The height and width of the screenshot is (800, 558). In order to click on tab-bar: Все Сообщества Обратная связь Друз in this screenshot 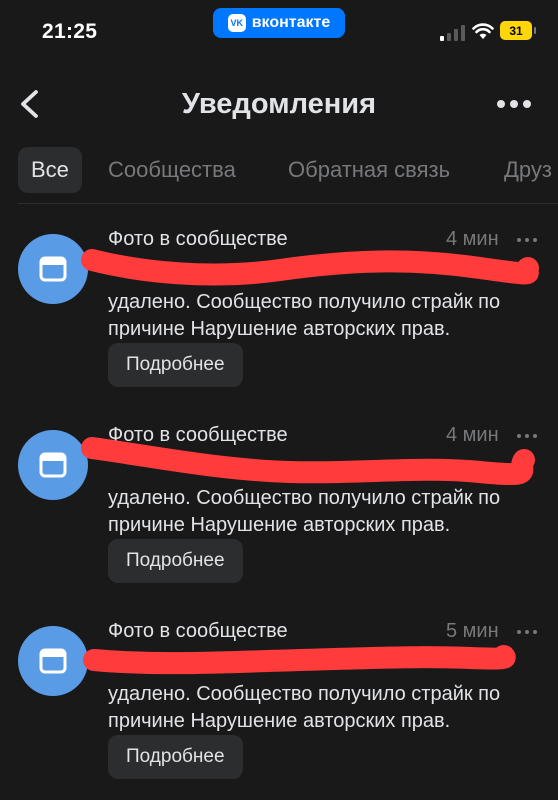, I will do `click(288, 170)`.